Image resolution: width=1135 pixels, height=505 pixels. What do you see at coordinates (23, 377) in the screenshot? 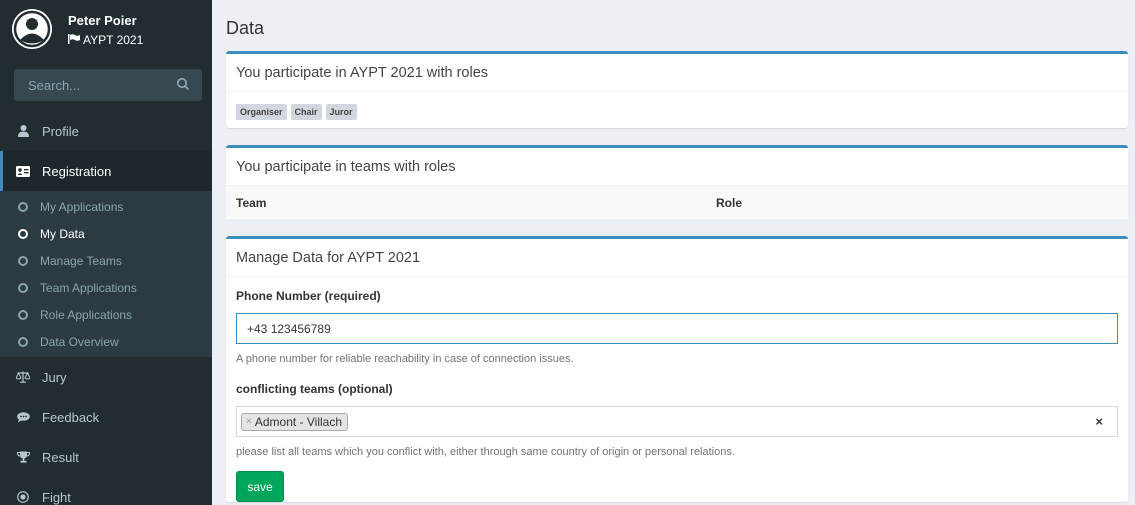
I see `balance-scale-icon` at bounding box center [23, 377].